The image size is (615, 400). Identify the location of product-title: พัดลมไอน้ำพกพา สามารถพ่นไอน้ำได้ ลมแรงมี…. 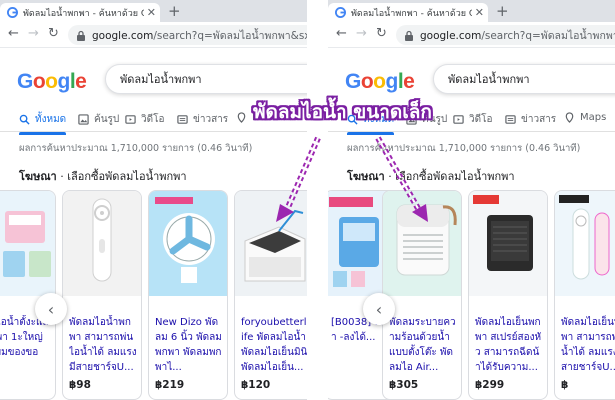
(103, 345).